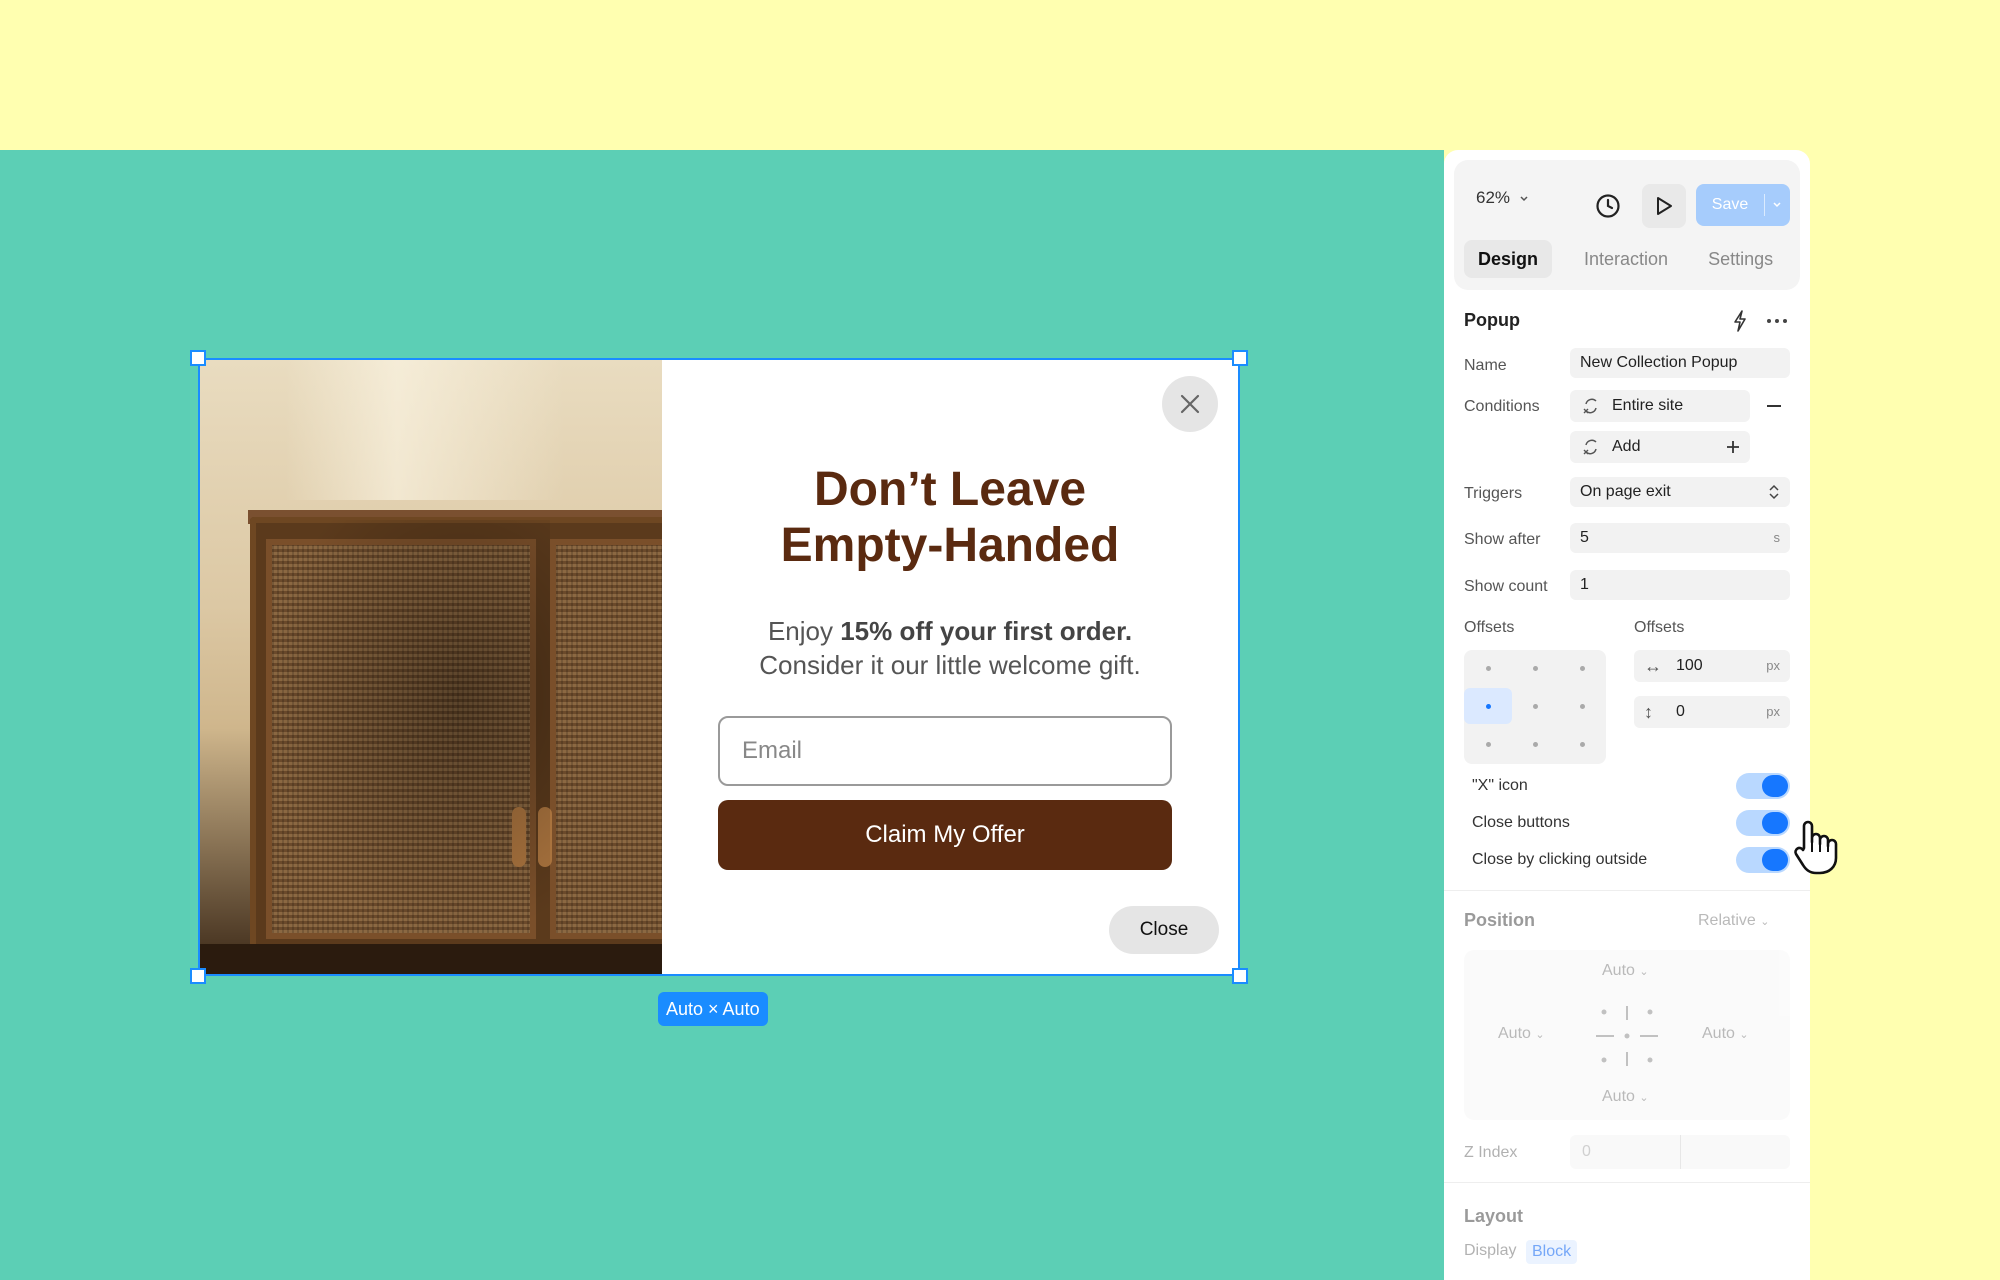  What do you see at coordinates (1499, 920) in the screenshot?
I see `position-section-title: Position` at bounding box center [1499, 920].